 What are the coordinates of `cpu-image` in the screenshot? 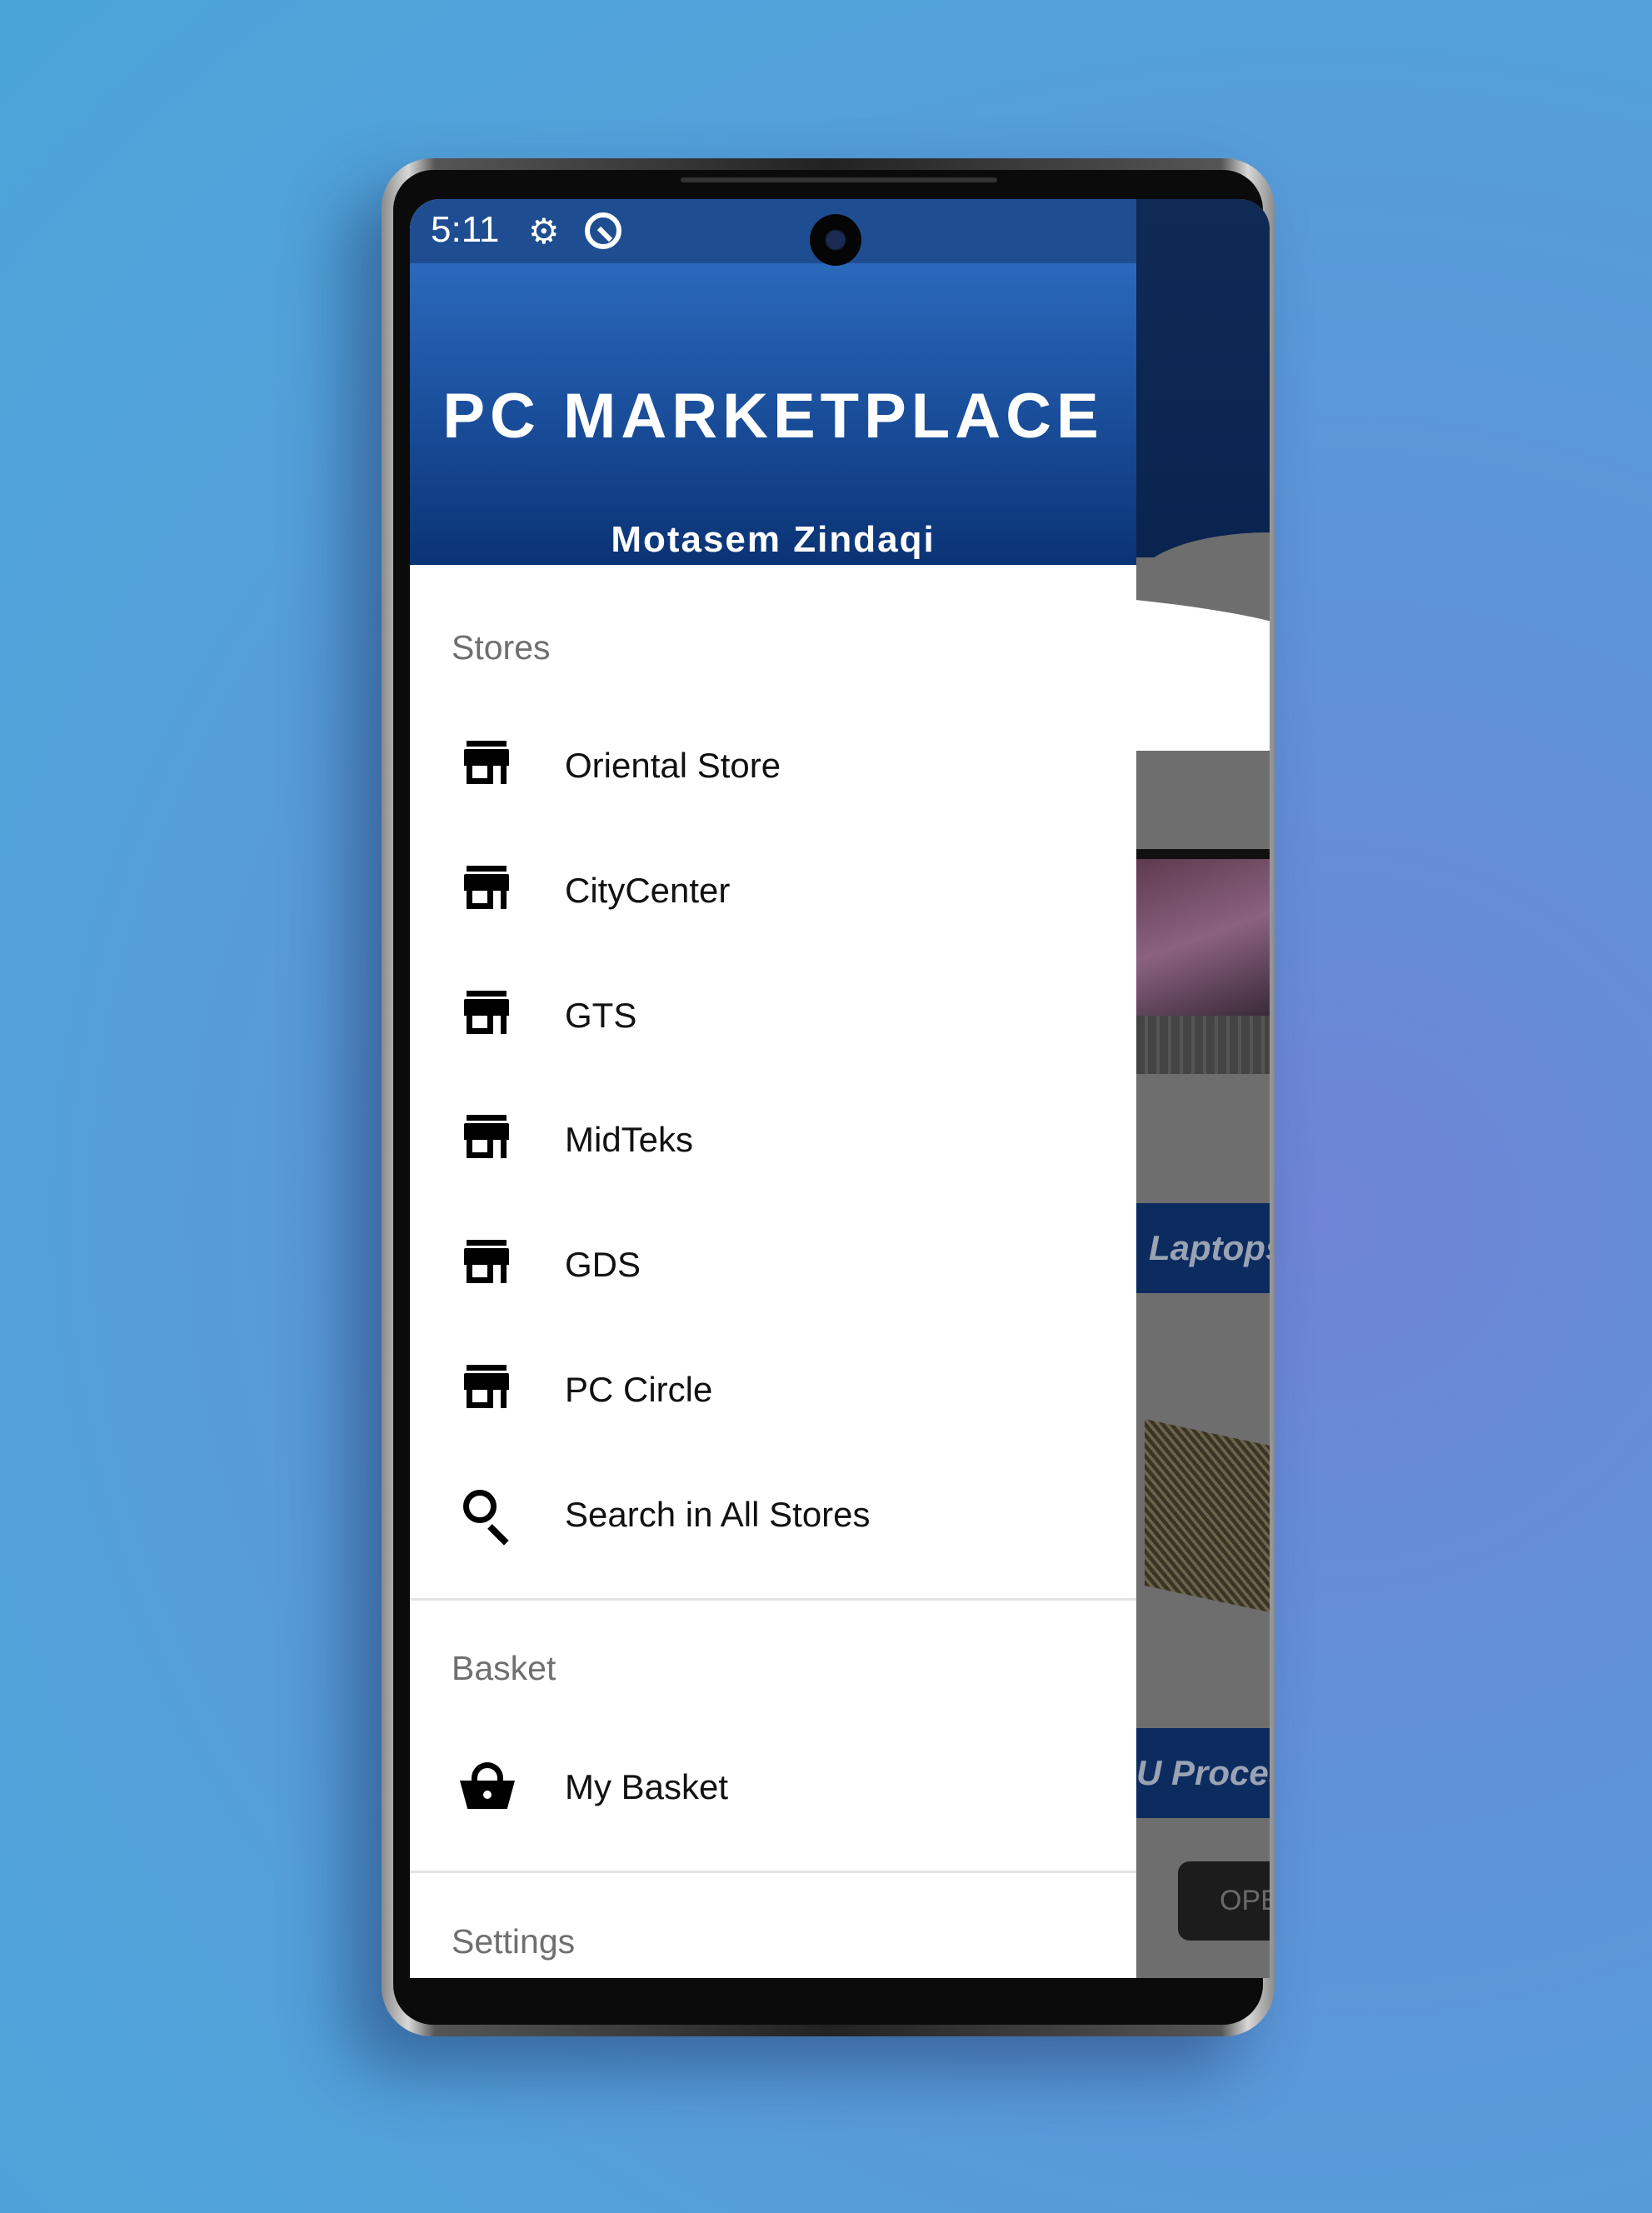 It's located at (1208, 1515).